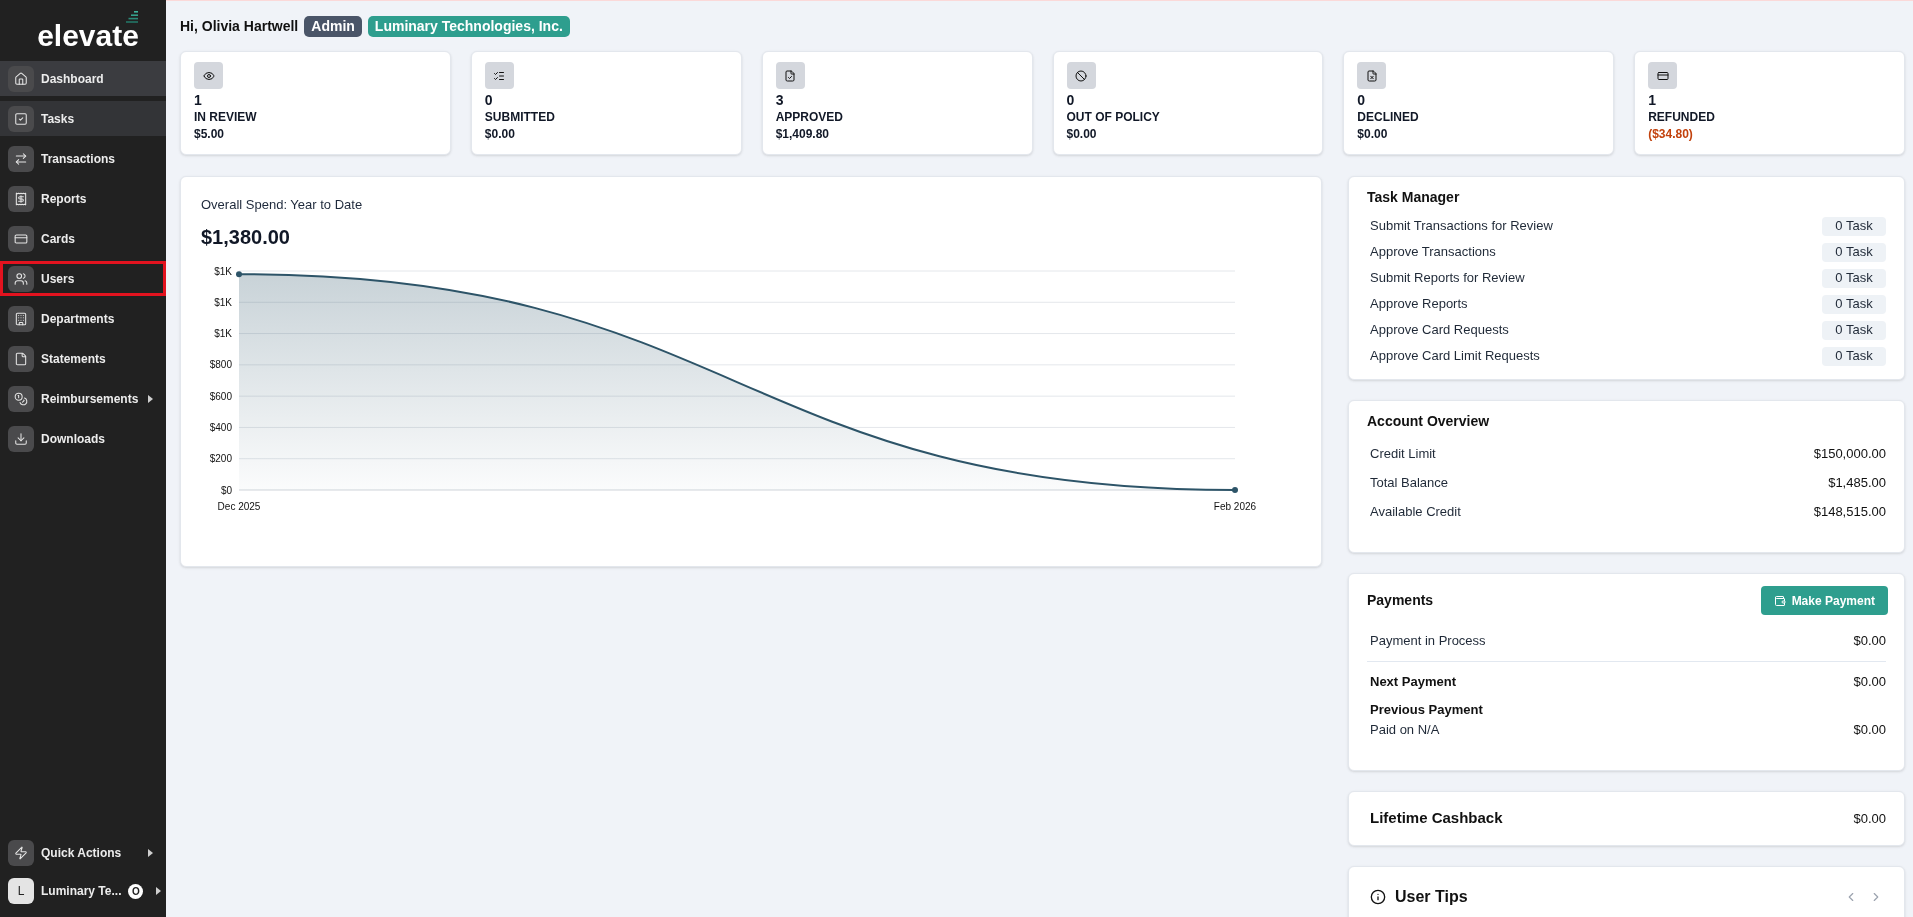 The height and width of the screenshot is (917, 1913). What do you see at coordinates (21, 278) in the screenshot?
I see `users-icon` at bounding box center [21, 278].